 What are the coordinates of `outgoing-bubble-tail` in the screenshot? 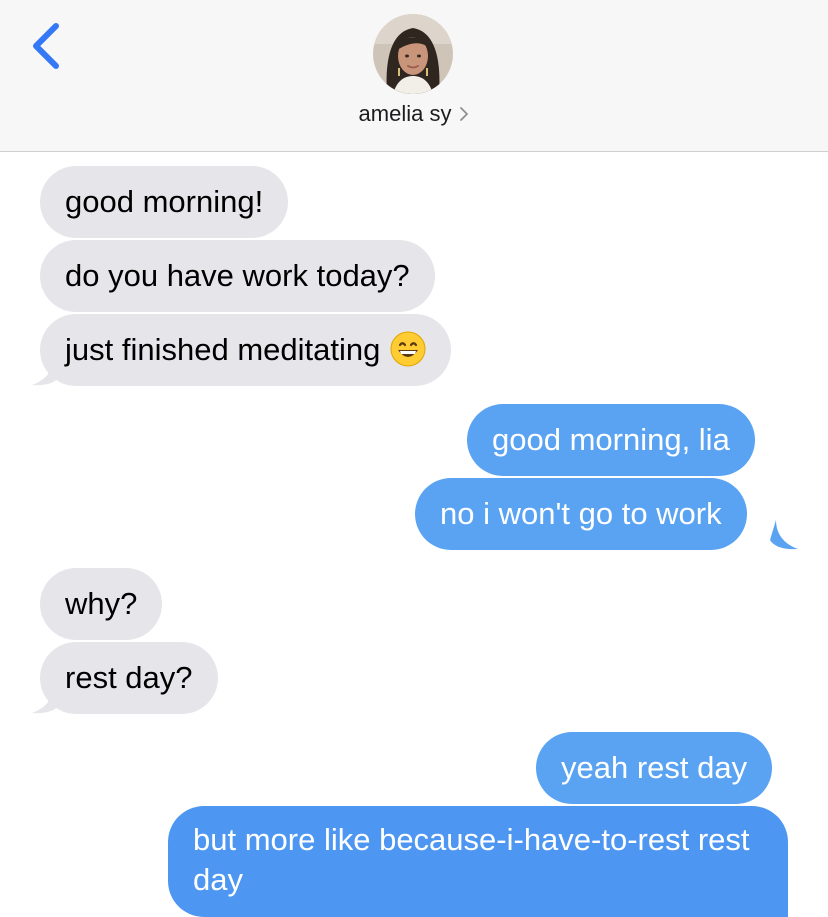 It's located at (785, 535).